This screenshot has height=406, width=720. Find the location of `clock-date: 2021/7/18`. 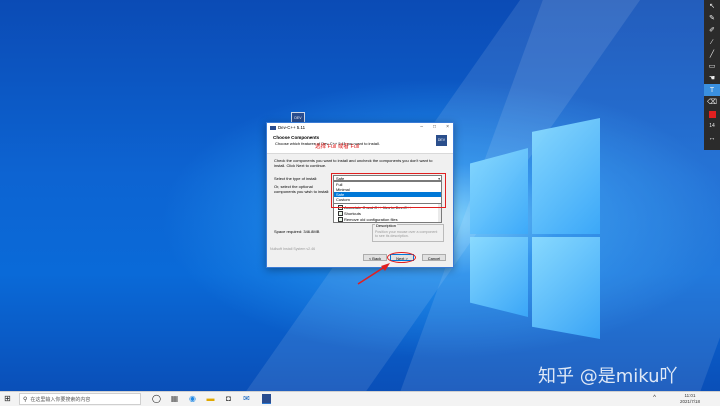

clock-date: 2021/7/18 is located at coordinates (689, 401).